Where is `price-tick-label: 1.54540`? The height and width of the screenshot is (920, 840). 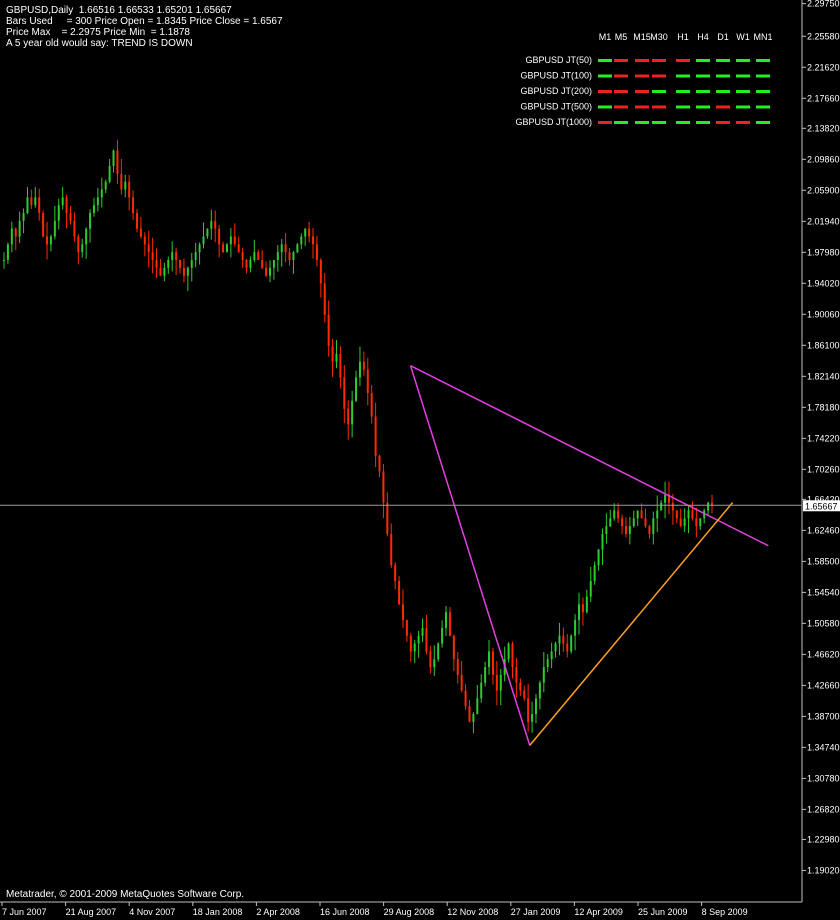
price-tick-label: 1.54540 is located at coordinates (823, 592).